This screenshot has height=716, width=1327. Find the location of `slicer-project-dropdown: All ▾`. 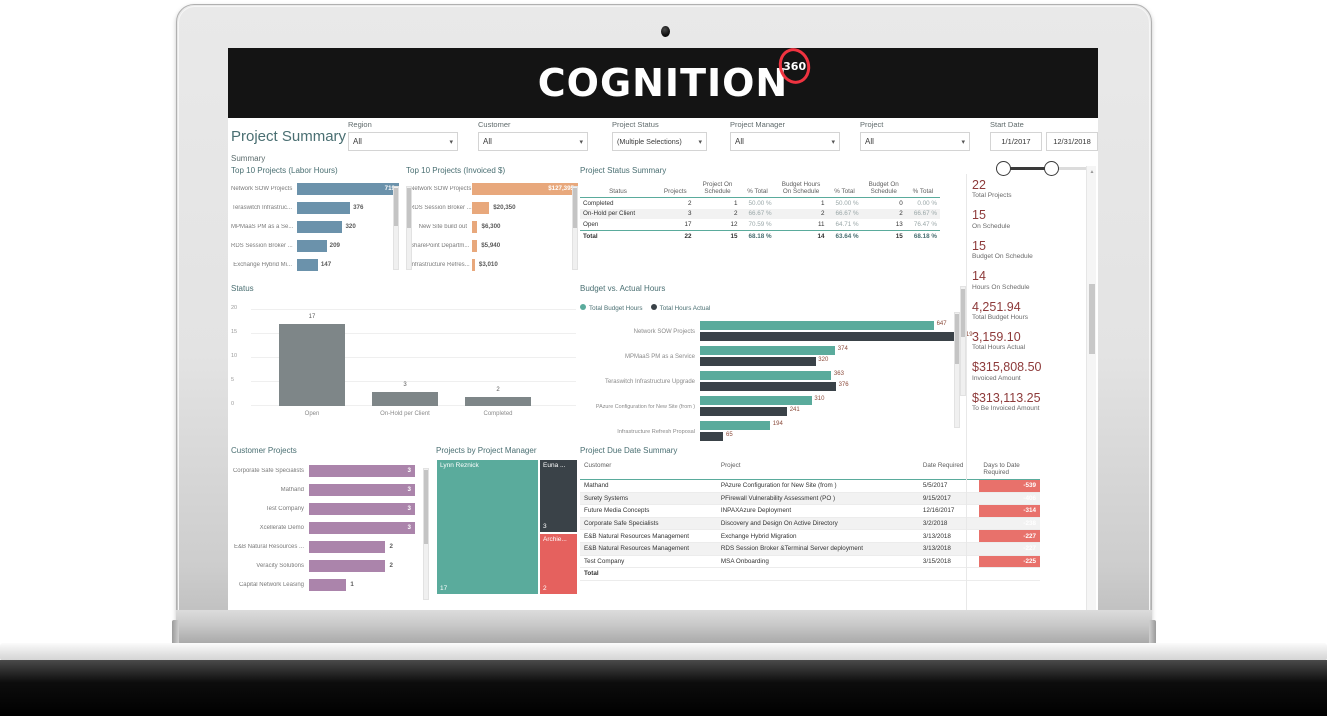

slicer-project-dropdown: All ▾ is located at coordinates (915, 141).